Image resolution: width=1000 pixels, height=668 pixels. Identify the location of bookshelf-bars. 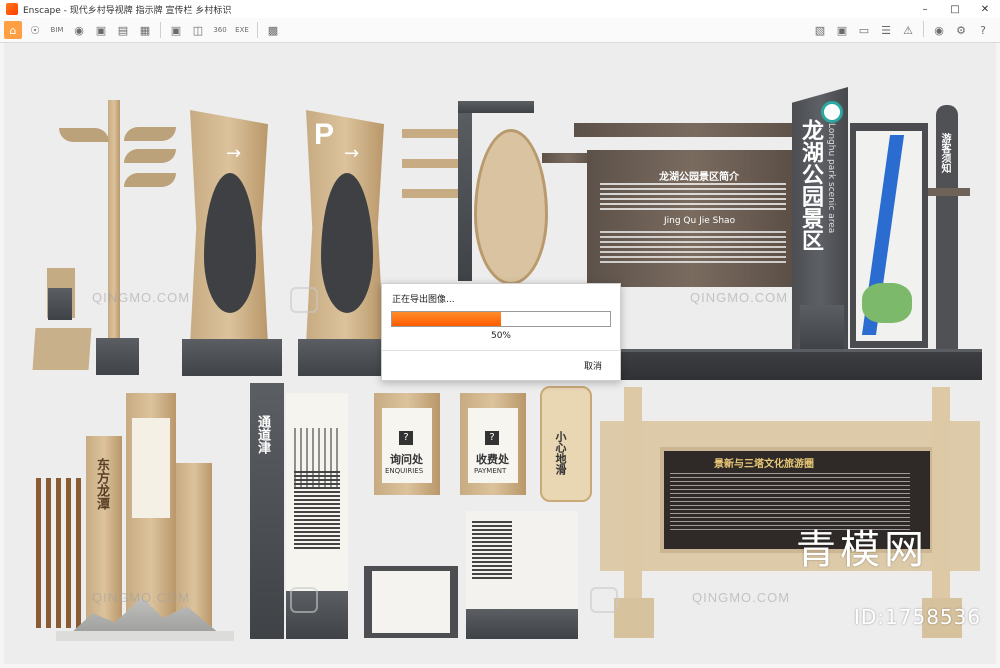
(492, 551).